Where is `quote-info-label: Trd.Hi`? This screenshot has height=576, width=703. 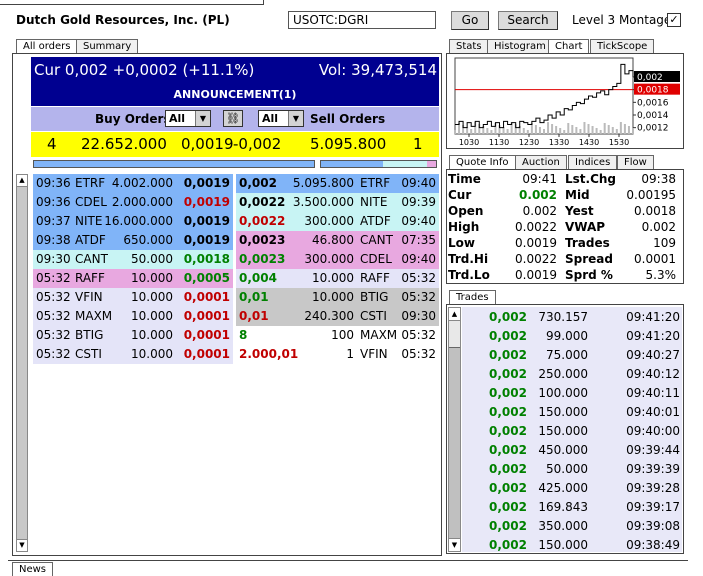 quote-info-label: Trd.Hi is located at coordinates (468, 259).